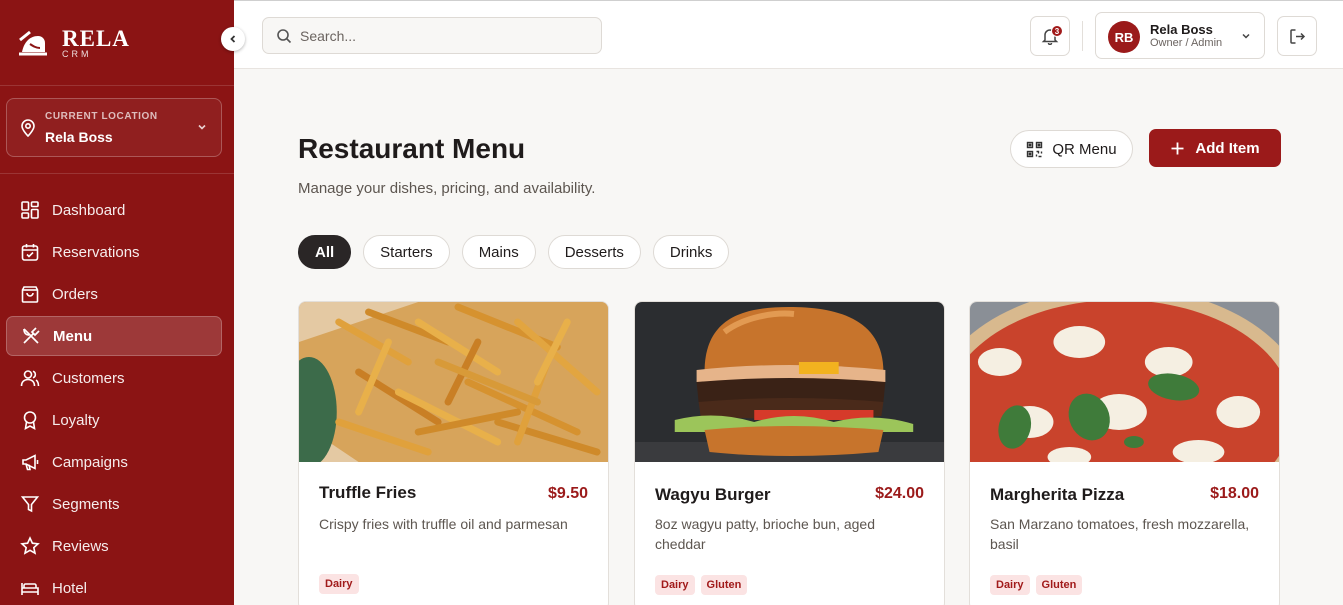  Describe the element at coordinates (1186, 43) in the screenshot. I see `user-role: Owner / Admin` at that location.